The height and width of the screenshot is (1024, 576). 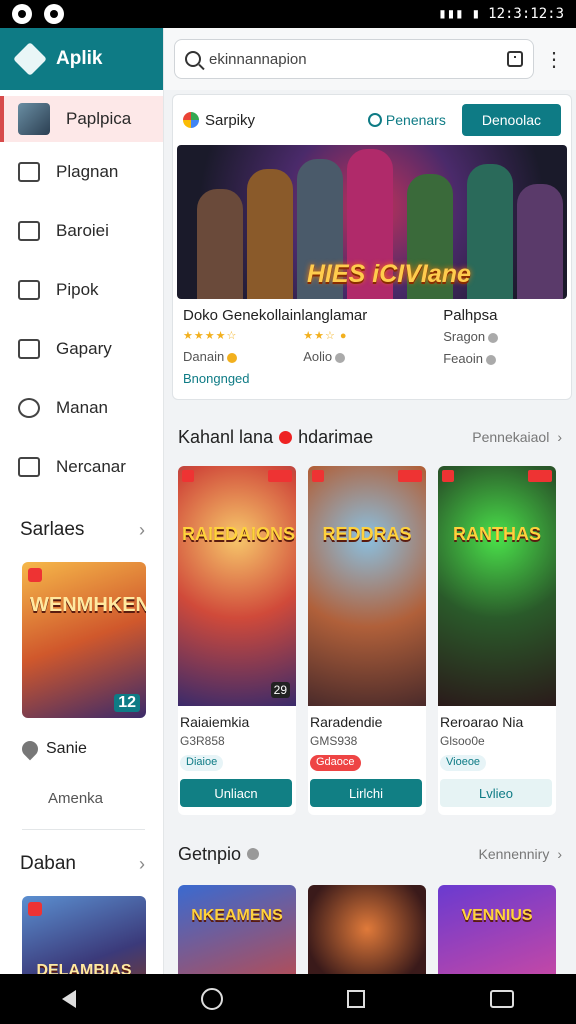 I want to click on recents-icon, so click(x=356, y=999).